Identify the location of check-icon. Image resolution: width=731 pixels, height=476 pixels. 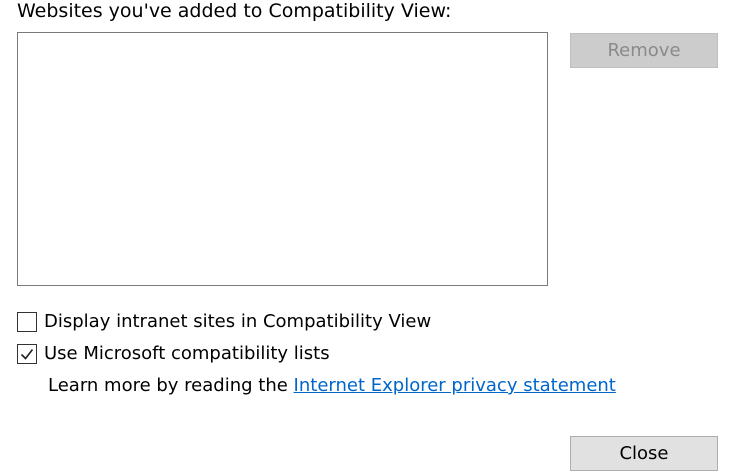
(27, 354).